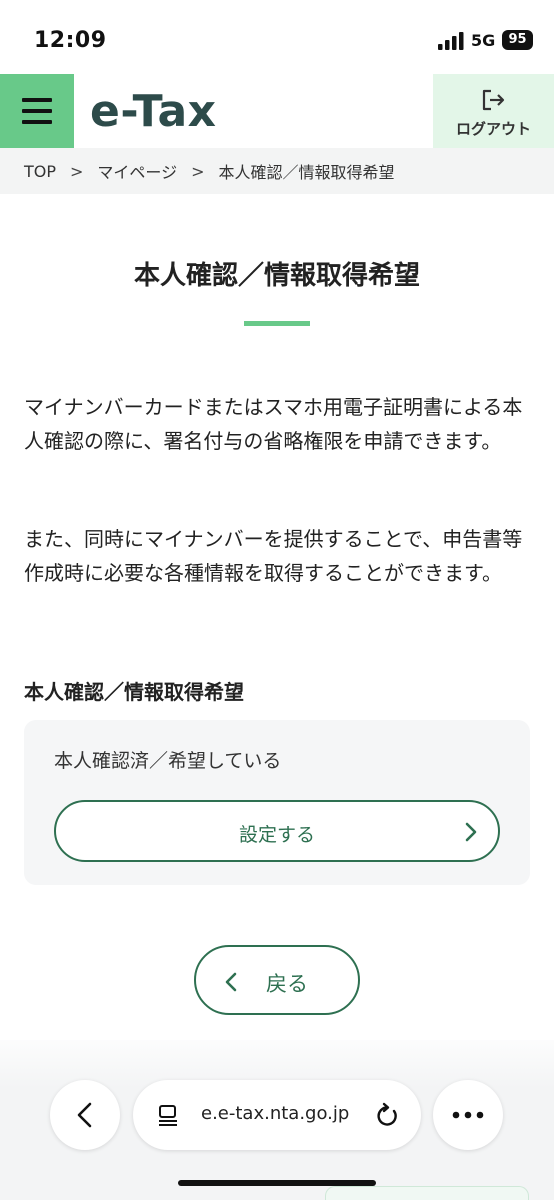  What do you see at coordinates (276, 276) in the screenshot?
I see `page-title: 本人確認／情報取得希望` at bounding box center [276, 276].